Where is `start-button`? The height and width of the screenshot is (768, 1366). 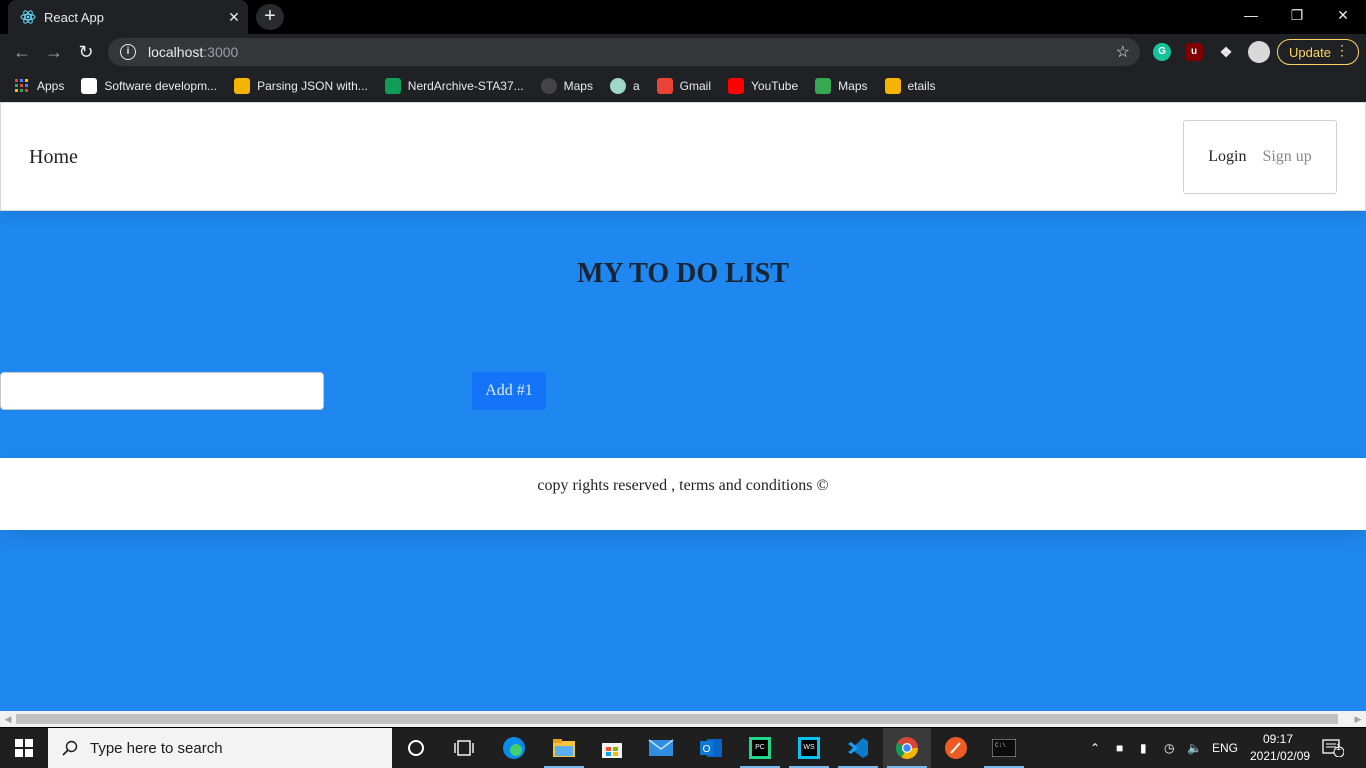
start-button is located at coordinates (24, 748).